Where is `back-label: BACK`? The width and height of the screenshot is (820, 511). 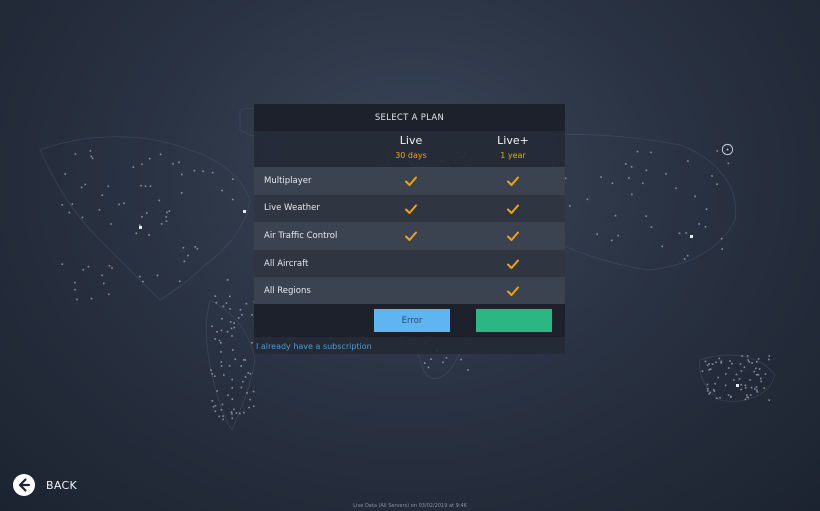 back-label: BACK is located at coordinates (61, 485).